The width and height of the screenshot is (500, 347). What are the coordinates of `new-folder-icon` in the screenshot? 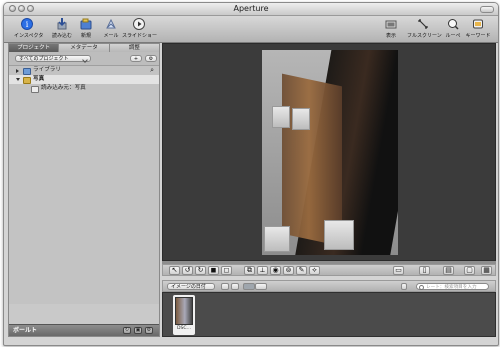 It's located at (86, 24).